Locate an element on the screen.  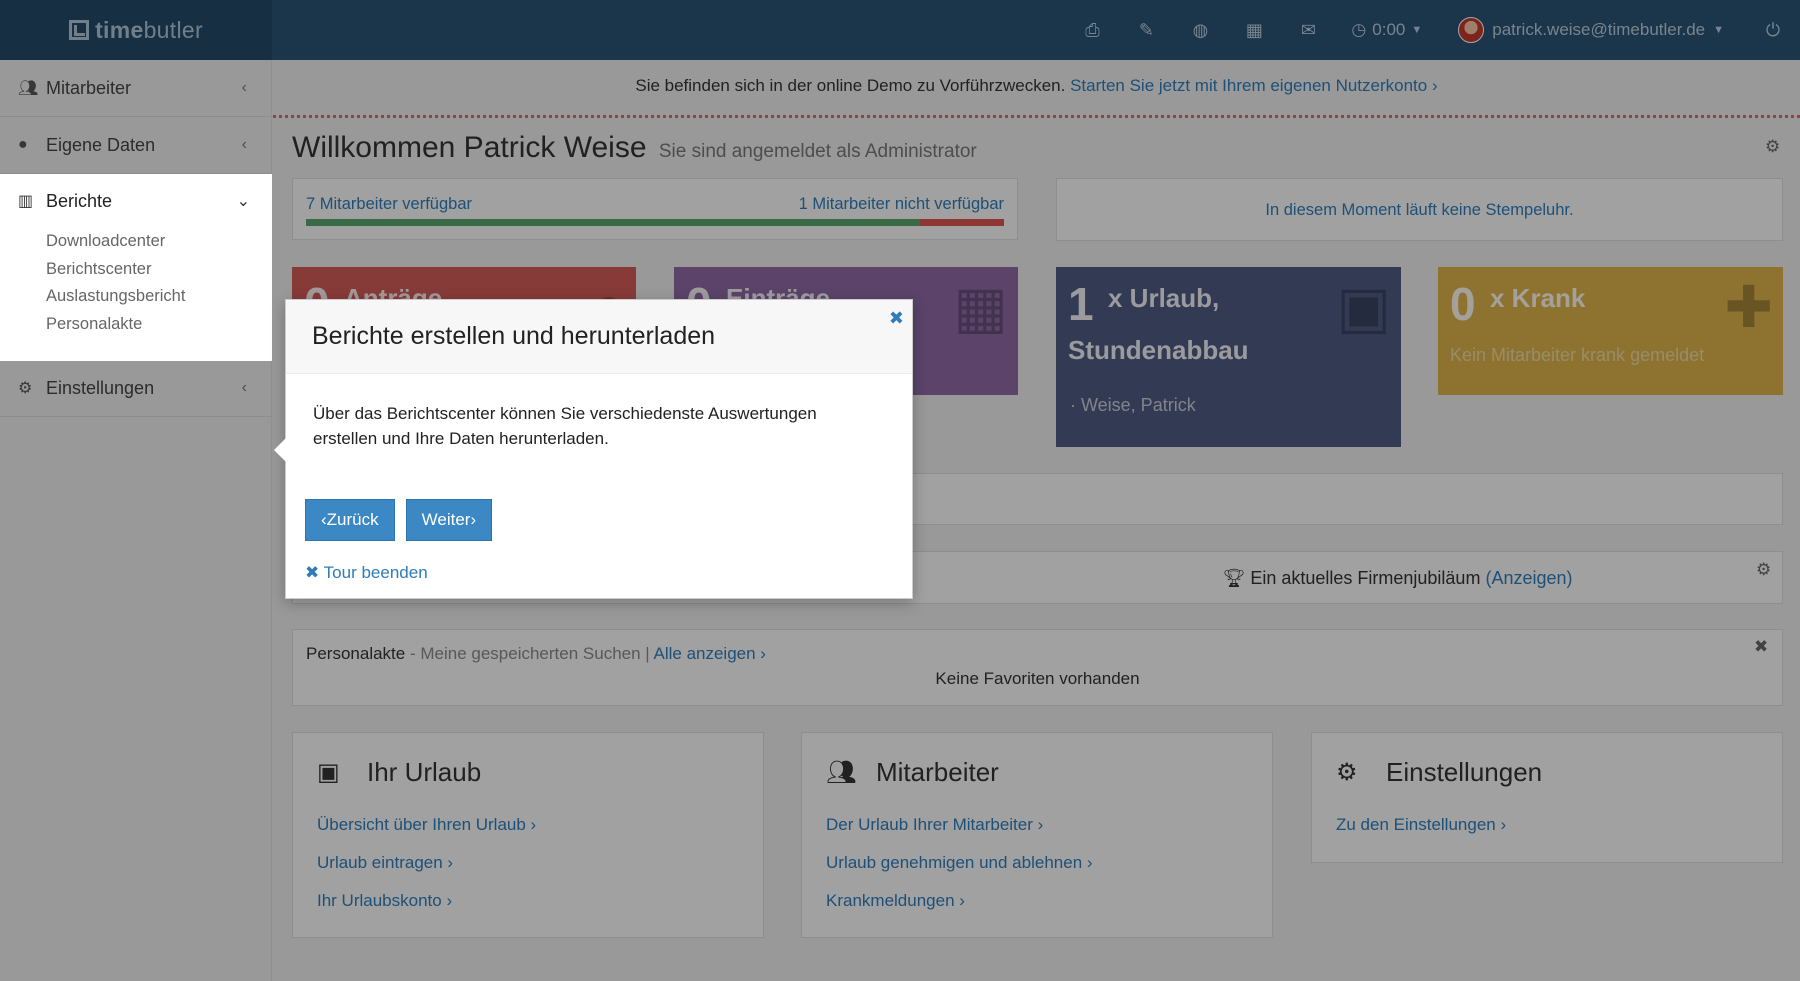
end-tour-link: ✖ Tour beenden is located at coordinates (366, 573).